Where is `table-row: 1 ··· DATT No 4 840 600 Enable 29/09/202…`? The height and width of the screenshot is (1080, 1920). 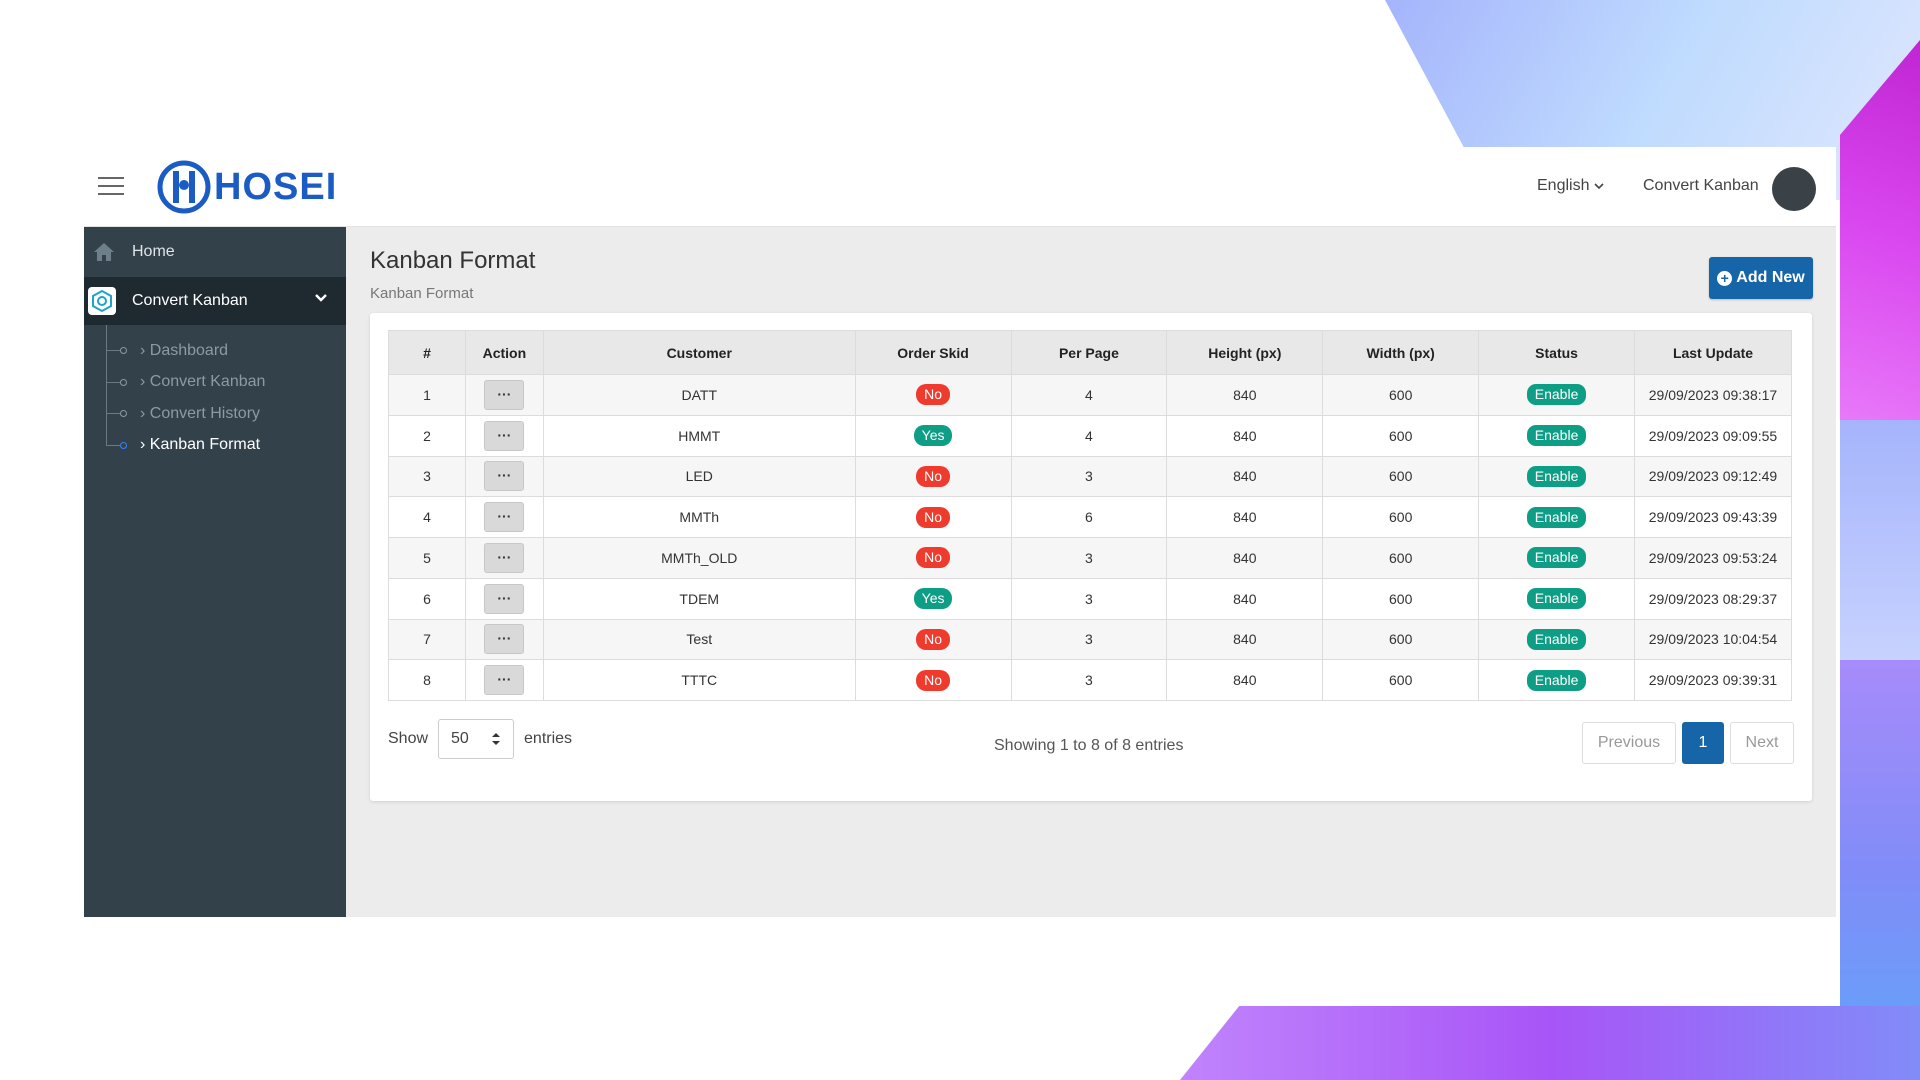 table-row: 1 ··· DATT No 4 840 600 Enable 29/09/202… is located at coordinates (1090, 395).